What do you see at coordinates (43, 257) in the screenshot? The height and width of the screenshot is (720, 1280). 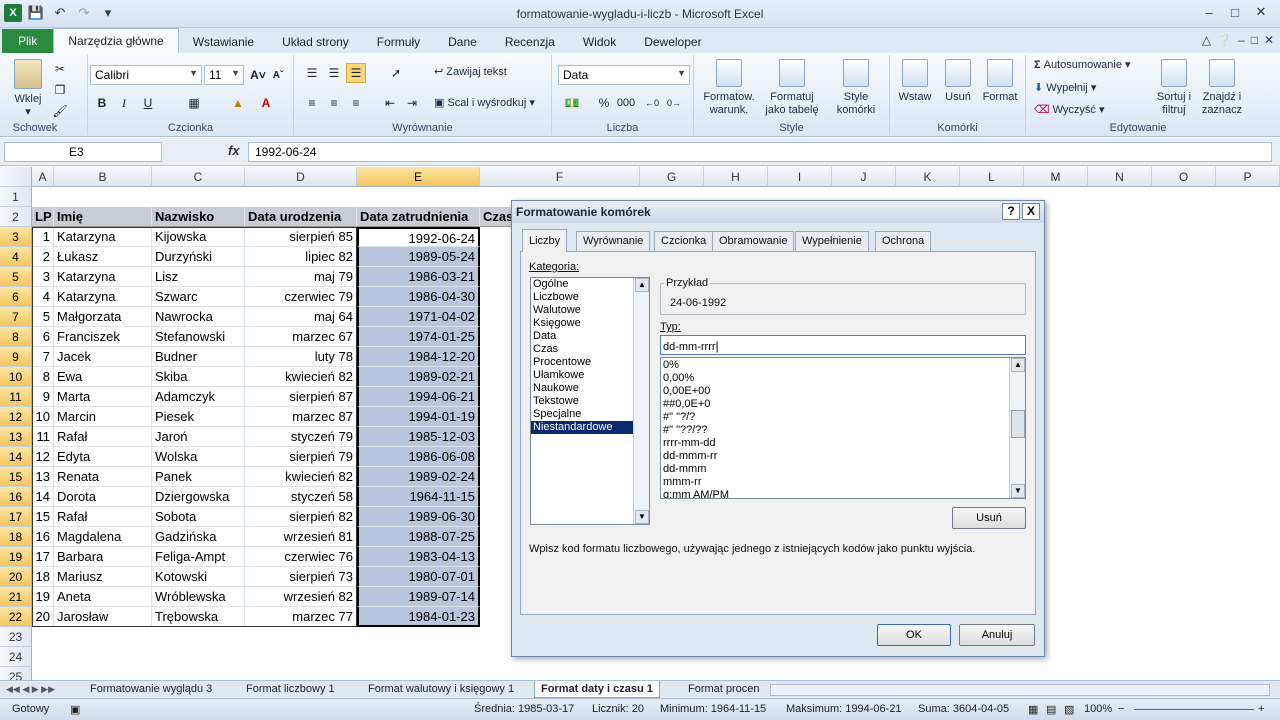 I see `table-cell: 2` at bounding box center [43, 257].